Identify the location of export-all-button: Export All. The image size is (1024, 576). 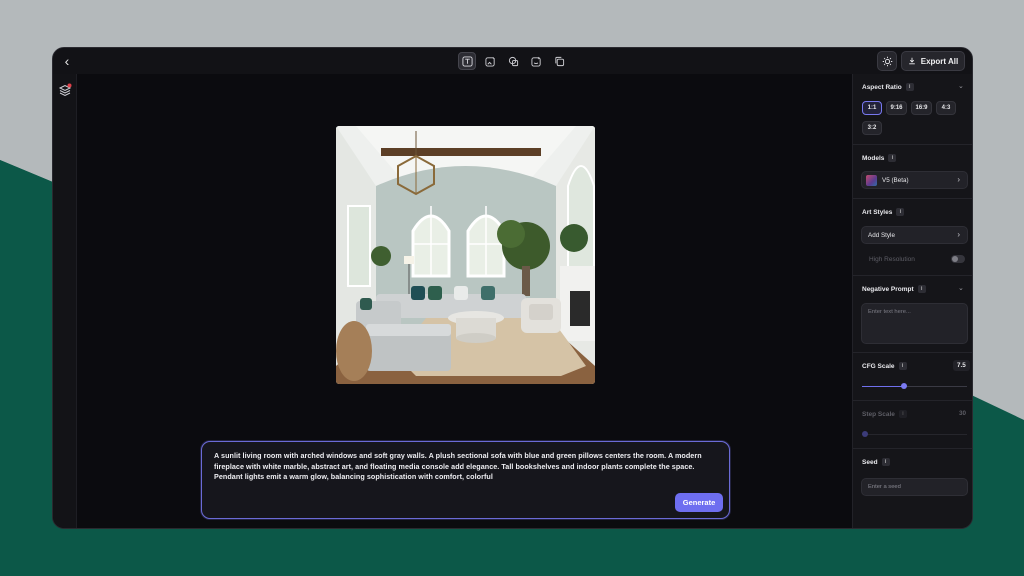
(933, 61).